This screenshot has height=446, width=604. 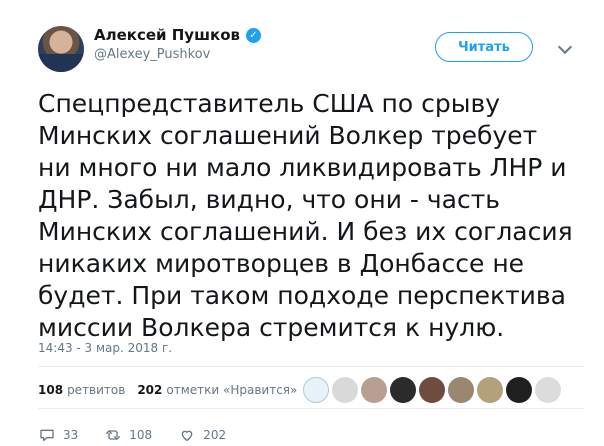 I want to click on user-block: Алексей Пушков ✓ @Alexey_Pushkov, so click(x=177, y=44).